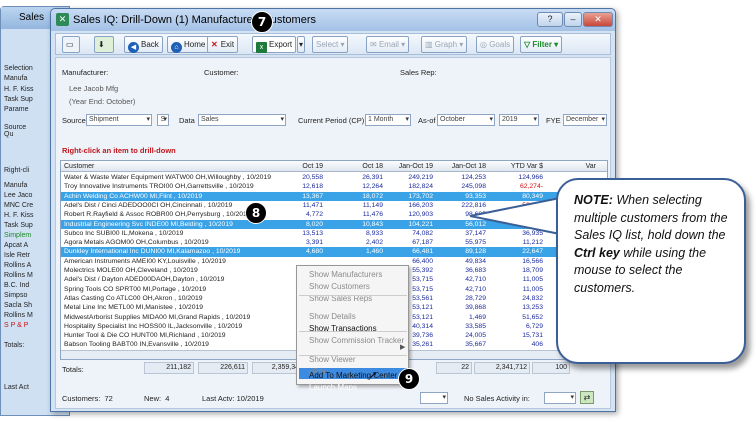 This screenshot has width=756, height=435. What do you see at coordinates (403, 347) in the screenshot?
I see `submenu-arrow-icon: ▶` at bounding box center [403, 347].